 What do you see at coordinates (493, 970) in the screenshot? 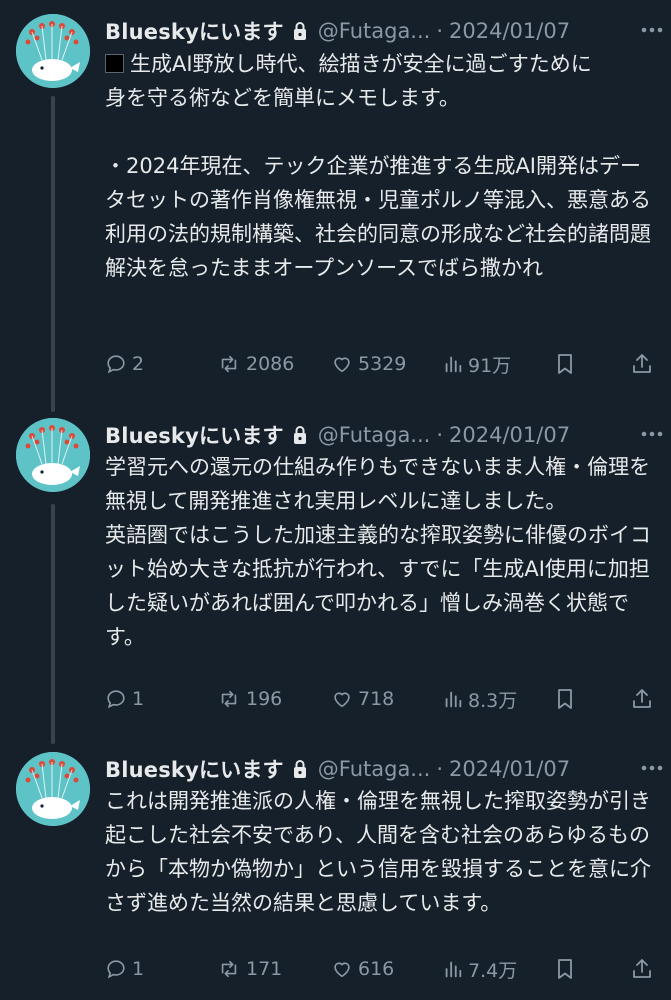
I see `views-count: 7.4万` at bounding box center [493, 970].